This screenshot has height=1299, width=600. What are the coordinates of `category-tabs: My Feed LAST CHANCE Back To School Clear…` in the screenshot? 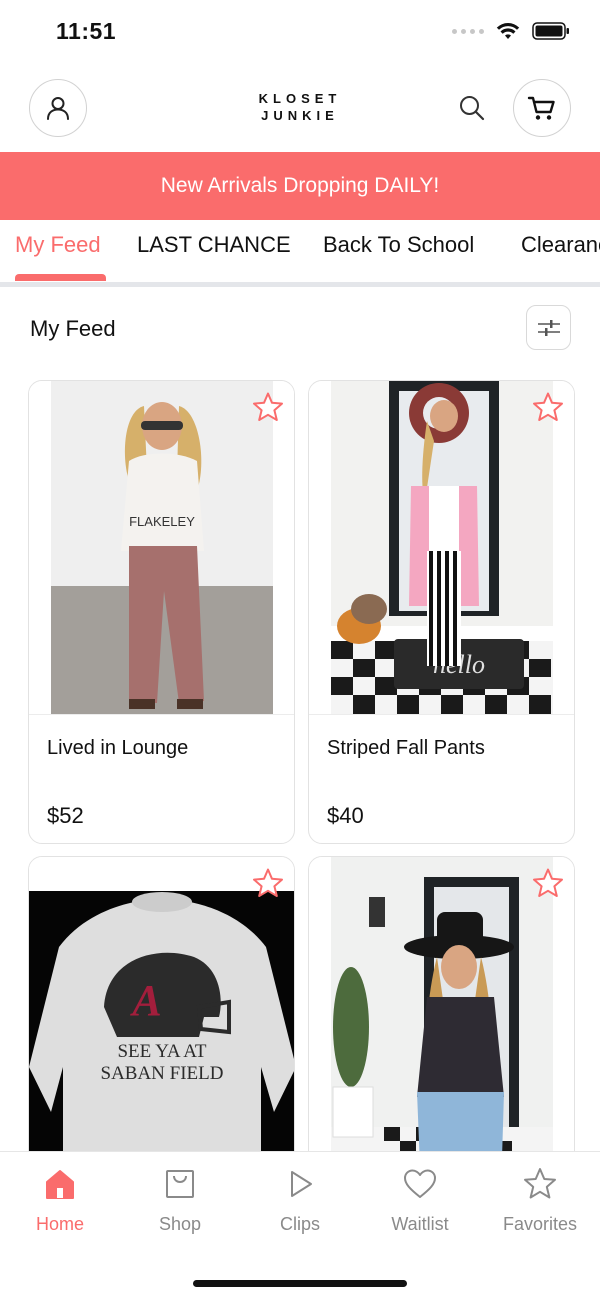 It's located at (300, 251).